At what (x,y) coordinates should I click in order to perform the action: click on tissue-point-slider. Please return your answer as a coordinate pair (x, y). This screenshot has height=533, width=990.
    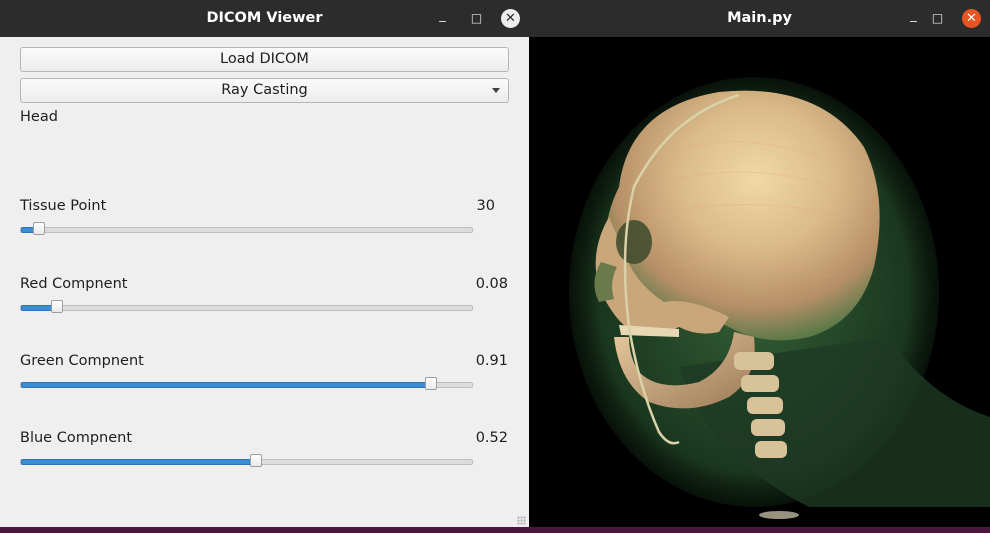
    Looking at the image, I should click on (246, 228).